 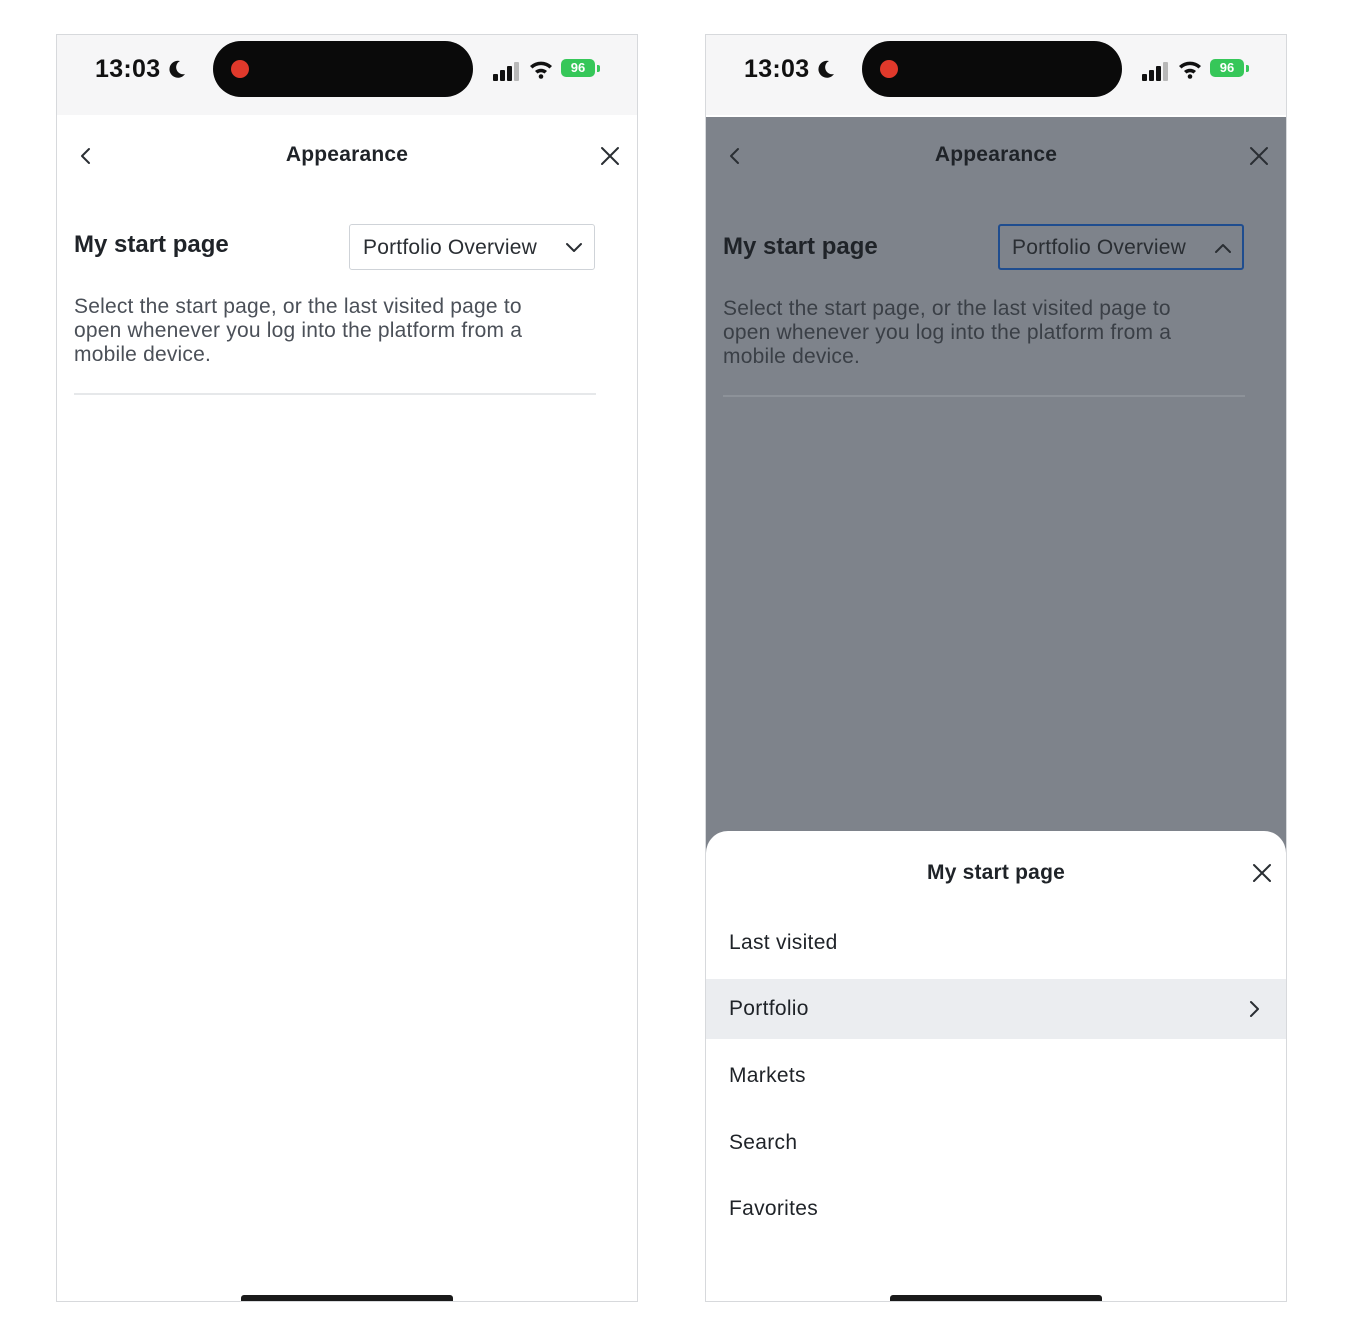 I want to click on option-label: Search, so click(x=763, y=1142).